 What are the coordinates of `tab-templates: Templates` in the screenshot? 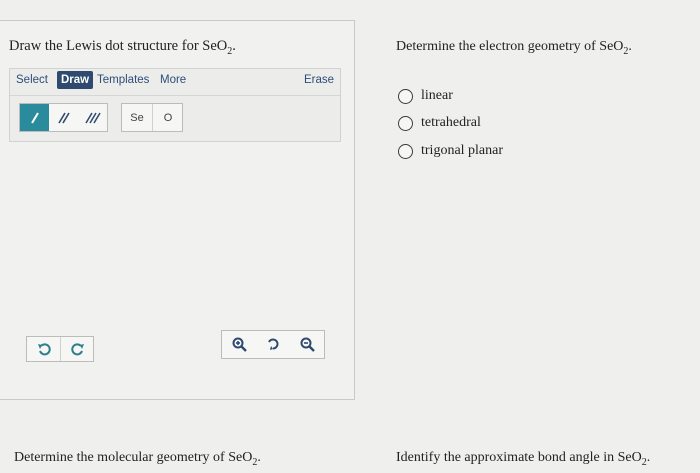 It's located at (123, 80).